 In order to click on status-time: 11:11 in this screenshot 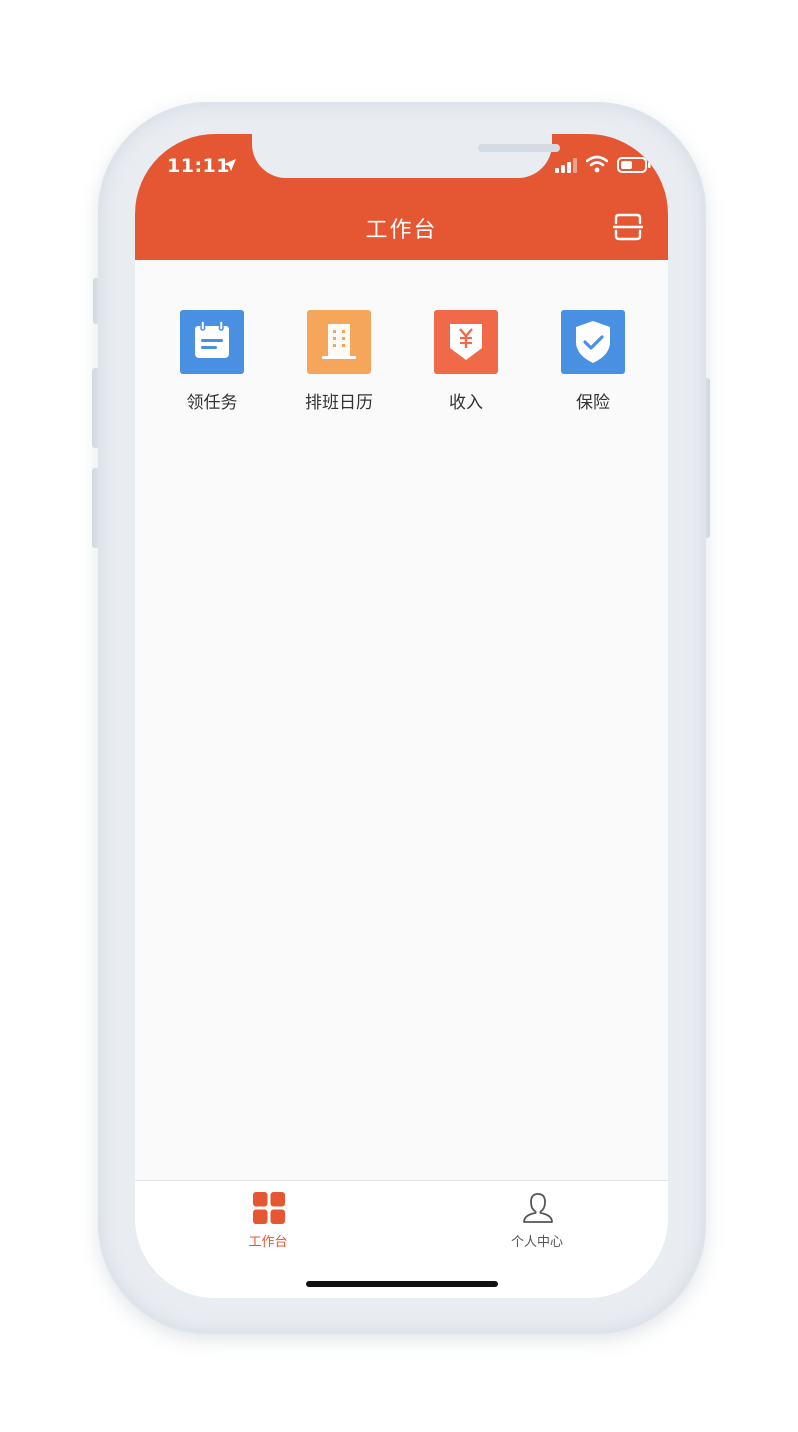, I will do `click(198, 166)`.